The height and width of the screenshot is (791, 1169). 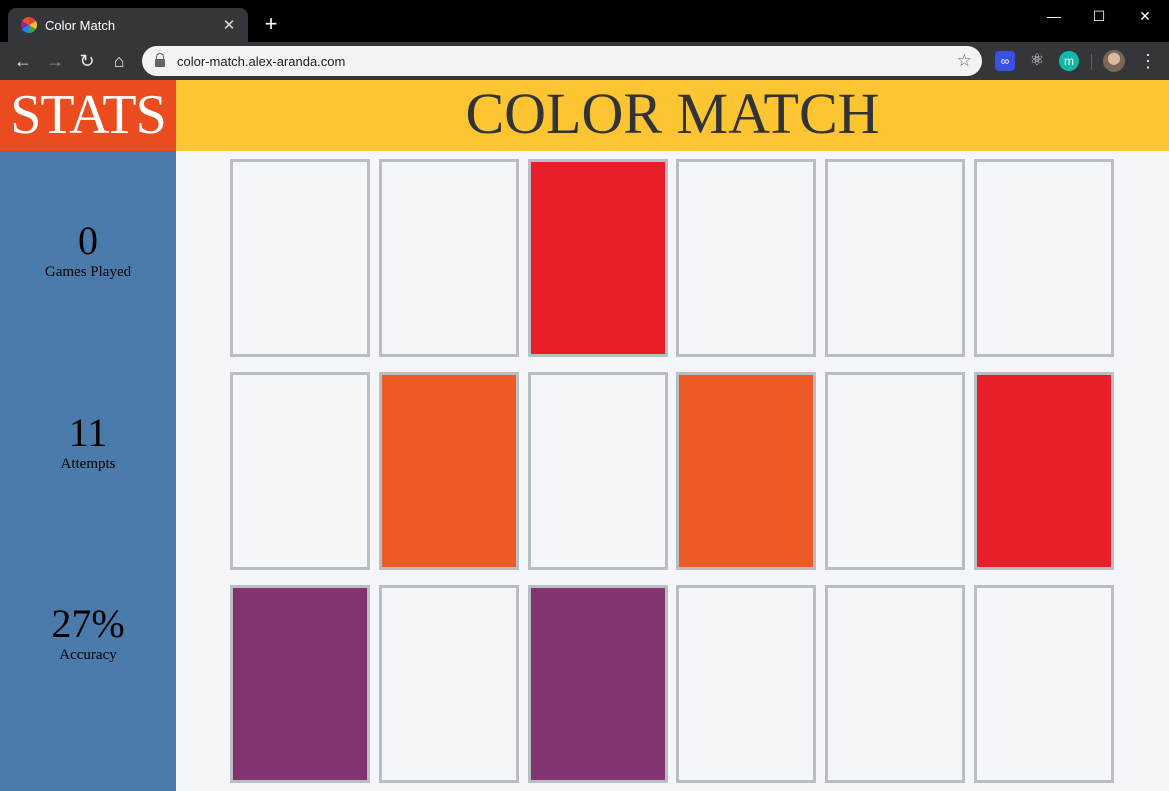 I want to click on stat-accuracy: 27% Accuracy, so click(x=88, y=633).